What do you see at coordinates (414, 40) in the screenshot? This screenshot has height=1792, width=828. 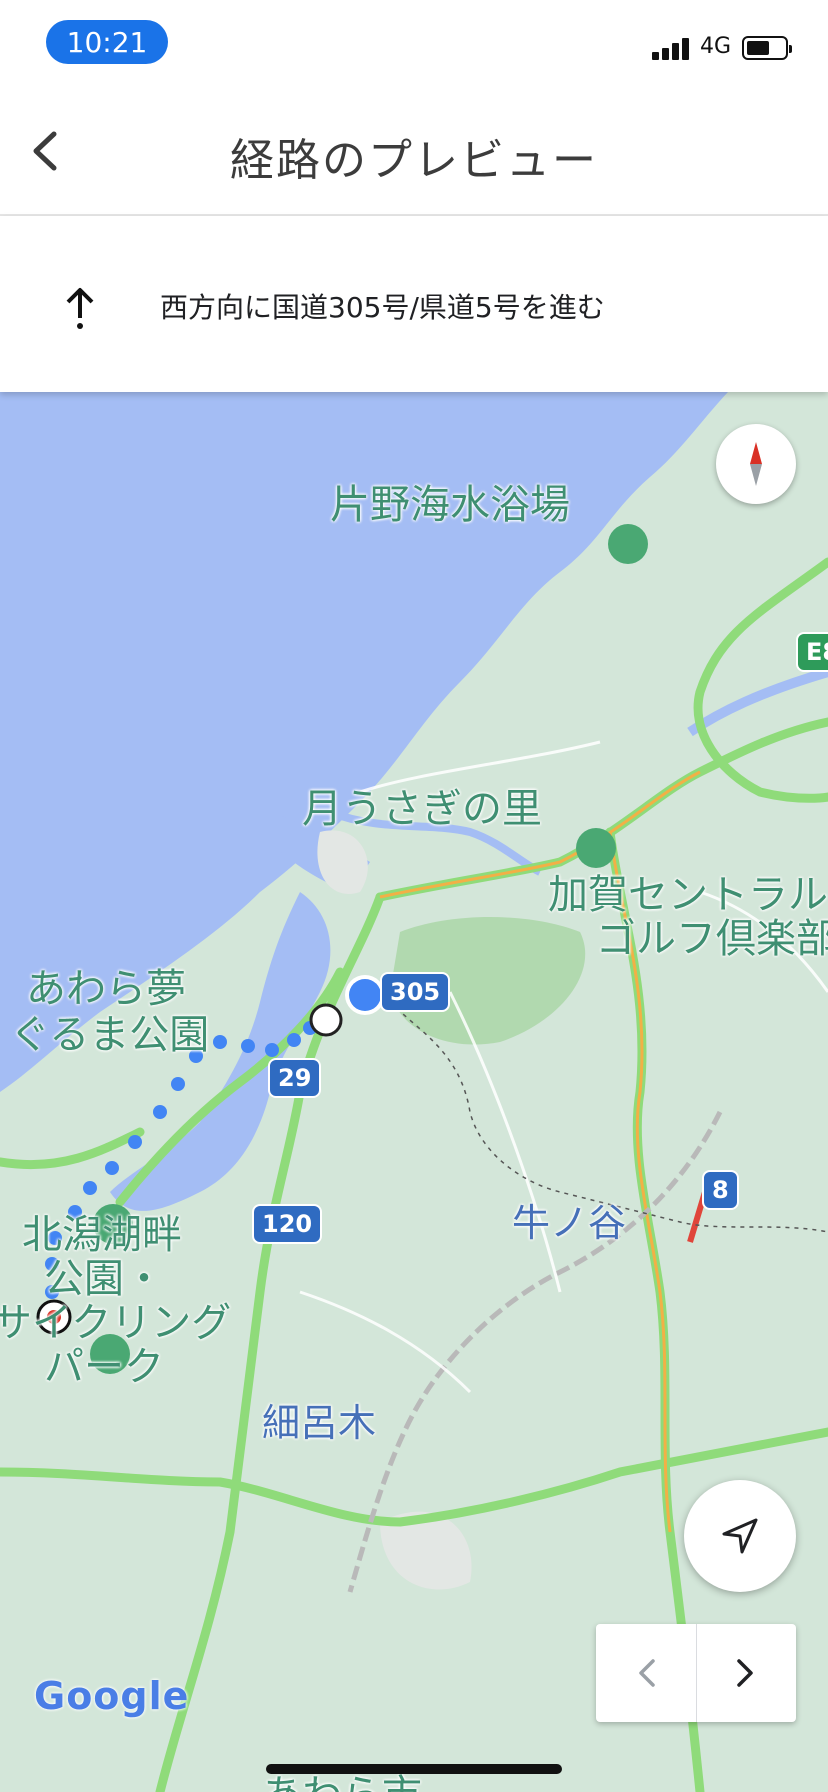 I see `status-bar: 10:21 4G` at bounding box center [414, 40].